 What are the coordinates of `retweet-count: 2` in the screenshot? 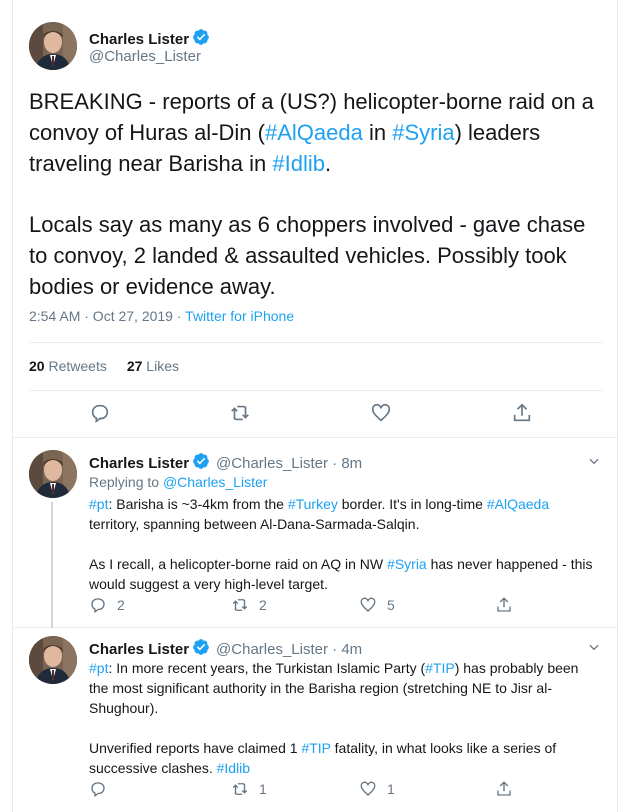 It's located at (263, 605).